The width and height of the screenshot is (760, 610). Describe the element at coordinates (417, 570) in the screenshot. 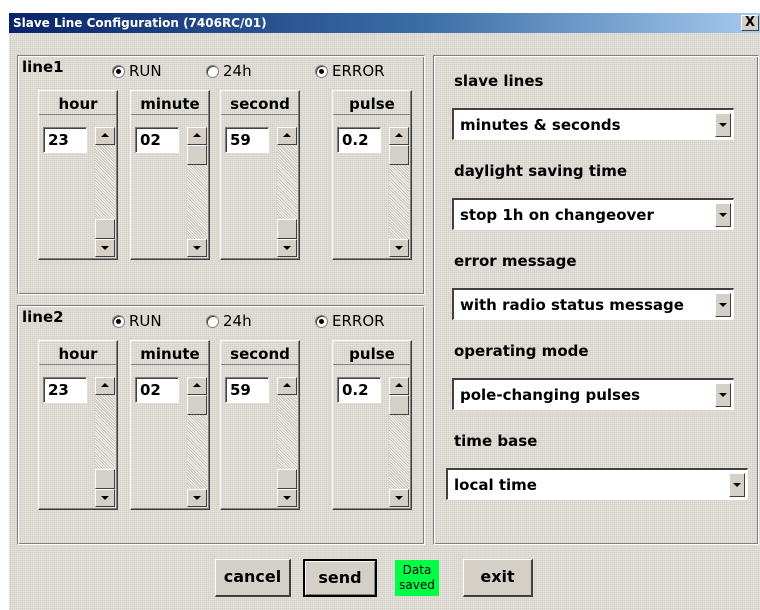

I see `status-line1: Data` at that location.